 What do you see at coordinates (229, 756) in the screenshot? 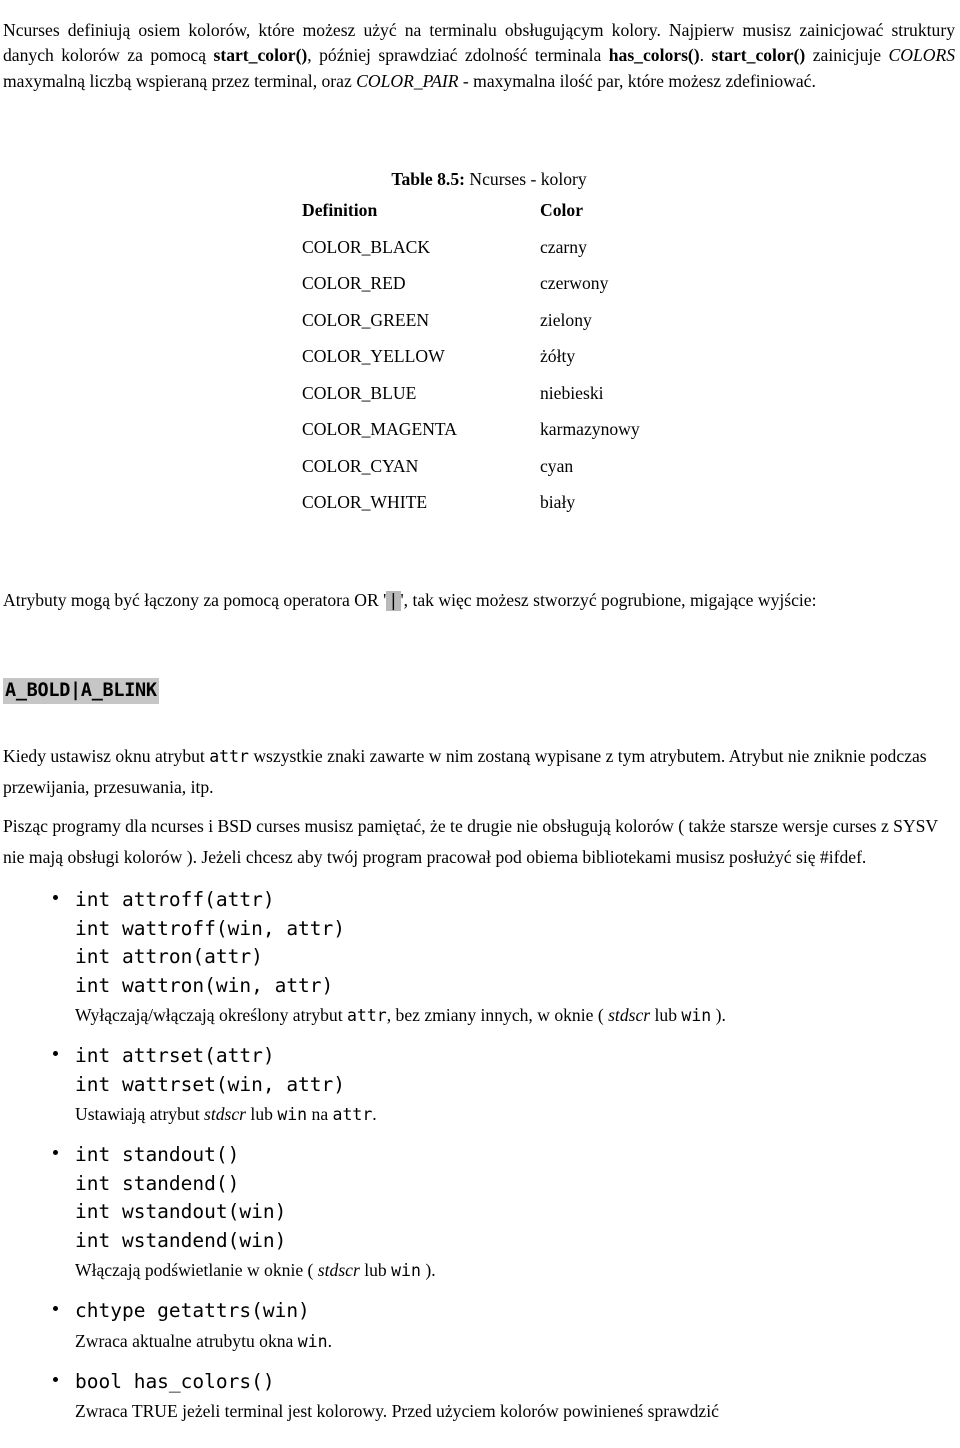
I see `attr-paragraph-mono-attr: attr` at bounding box center [229, 756].